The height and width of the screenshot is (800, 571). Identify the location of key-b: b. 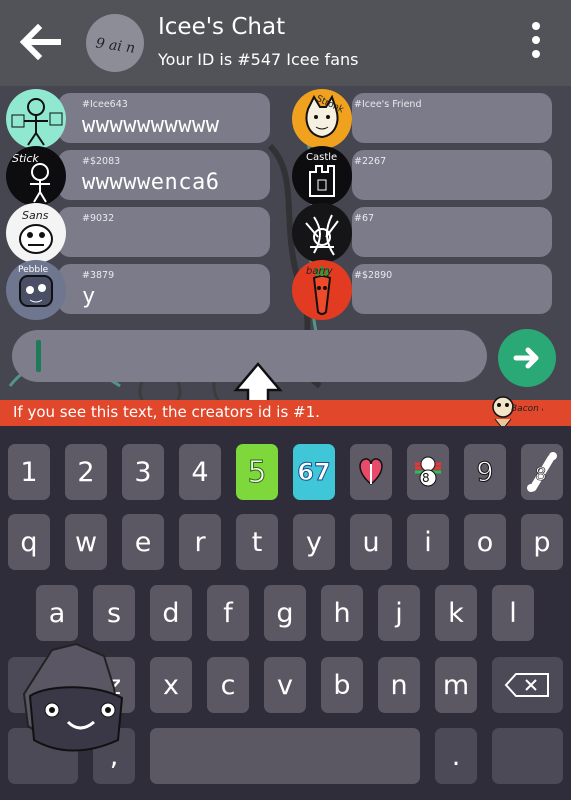
(342, 685).